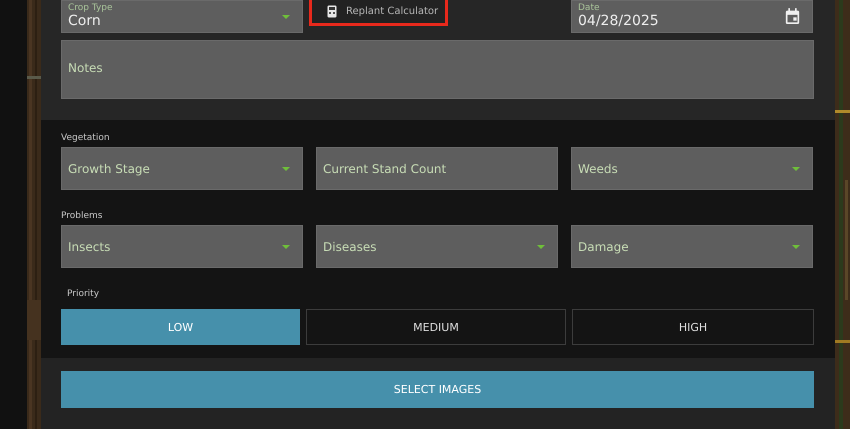  I want to click on section-label: Vegetation, so click(86, 139).